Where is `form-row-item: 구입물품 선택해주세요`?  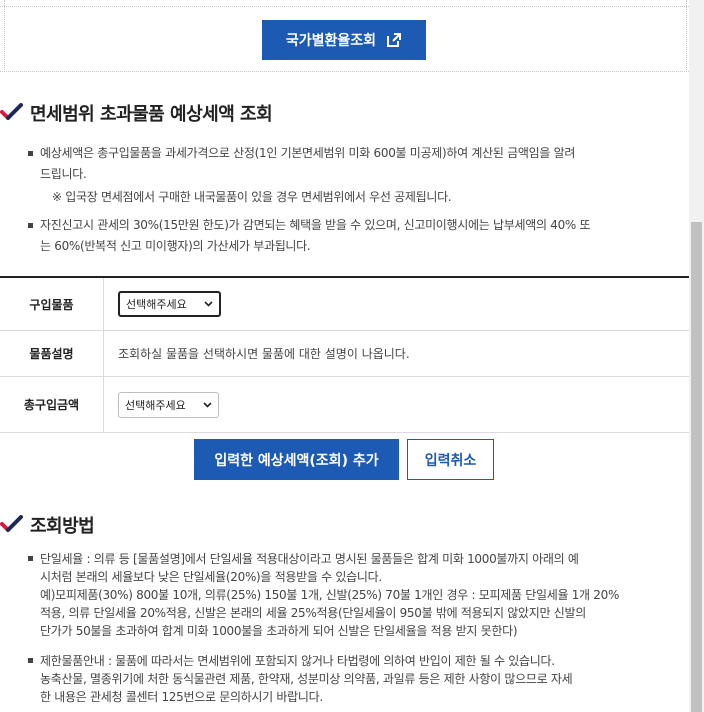
form-row-item: 구입물품 선택해주세요 is located at coordinates (344, 304).